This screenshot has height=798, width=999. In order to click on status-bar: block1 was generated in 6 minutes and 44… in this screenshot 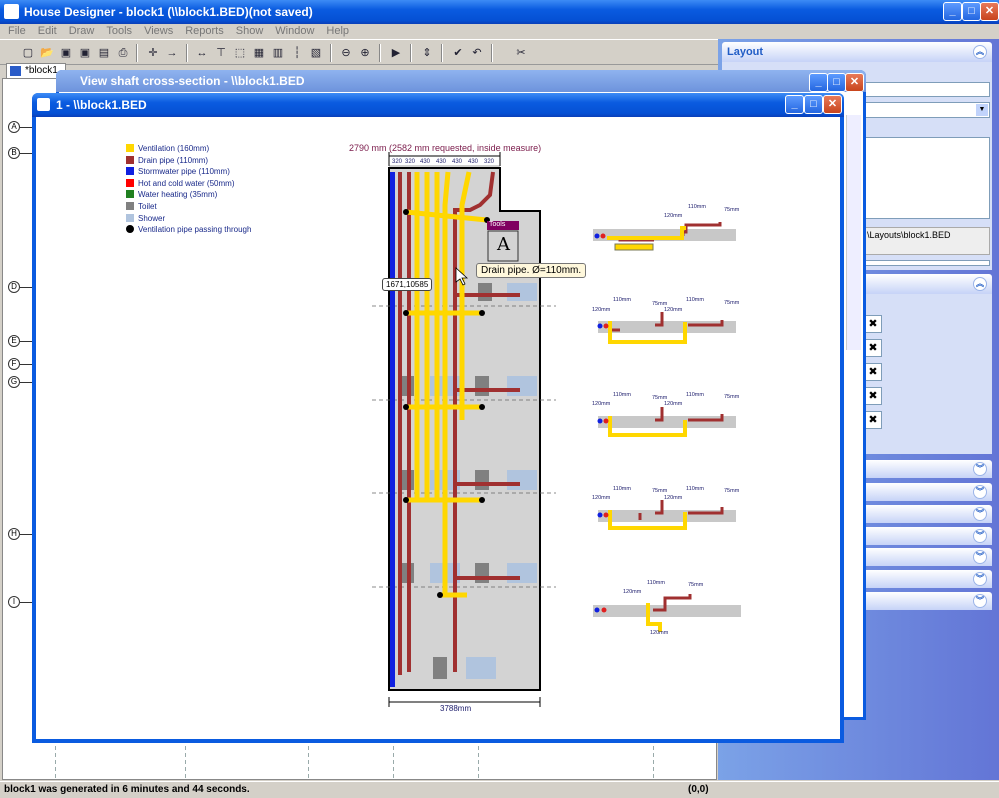, I will do `click(499, 789)`.